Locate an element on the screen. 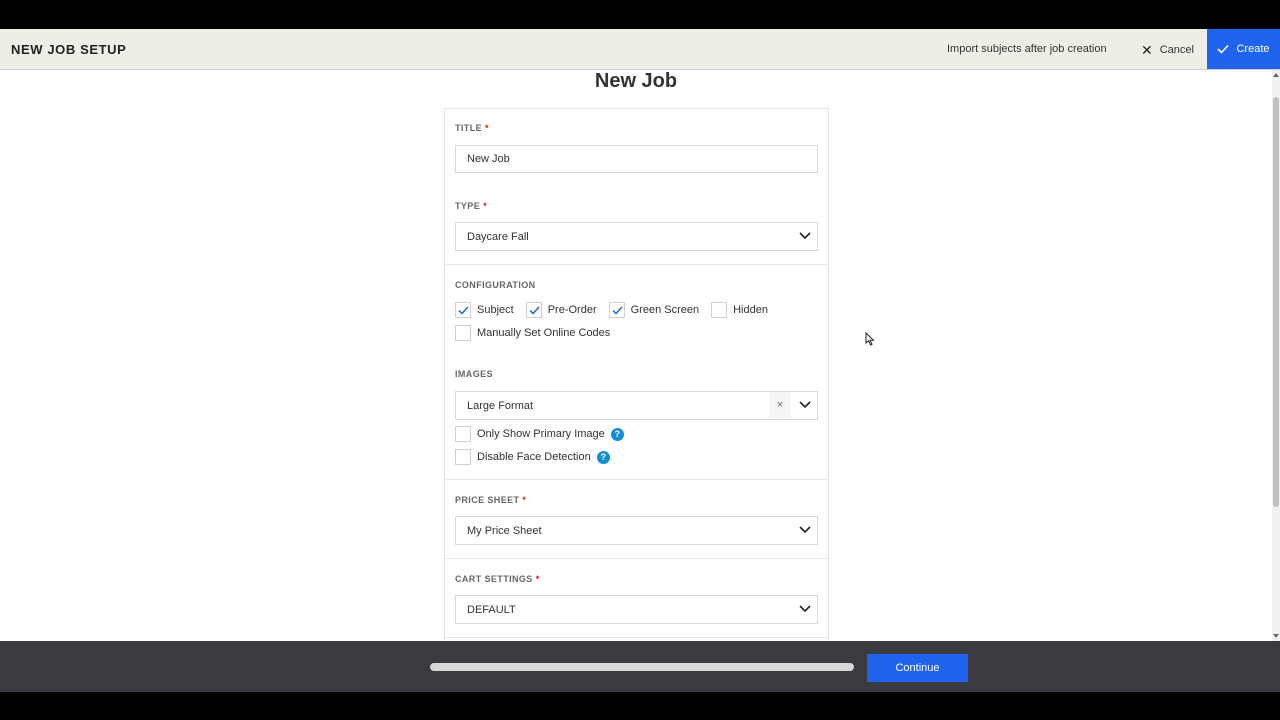 This screenshot has width=1280, height=720. only-primary-image-checkbox is located at coordinates (463, 434).